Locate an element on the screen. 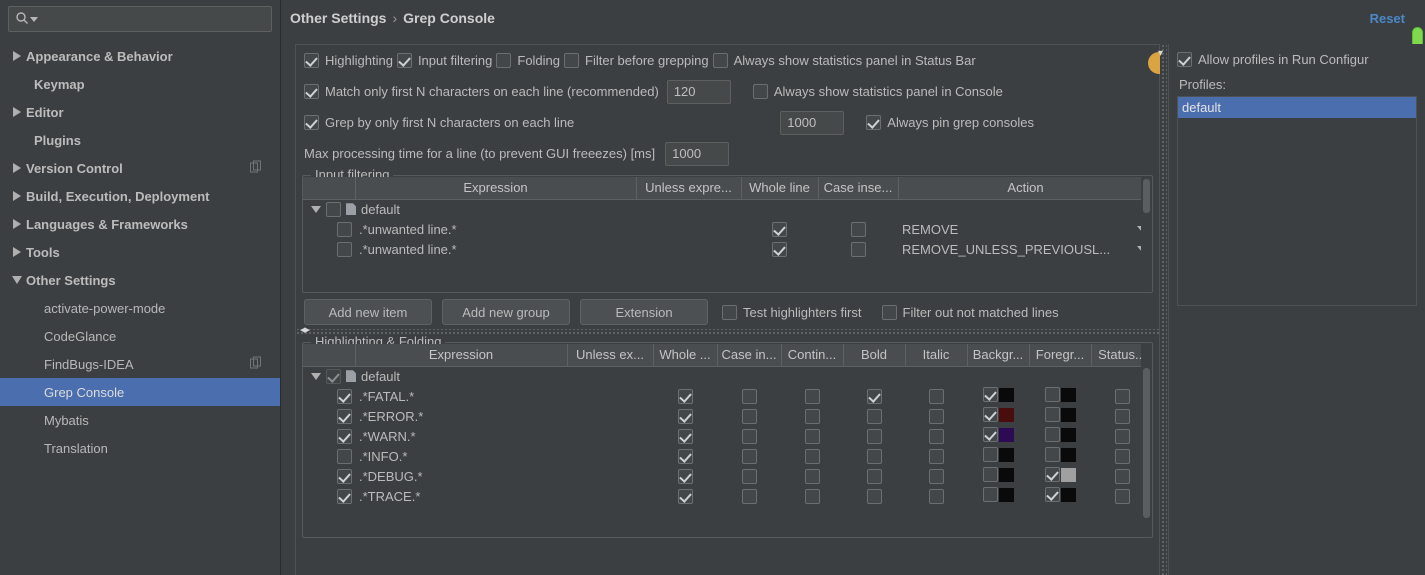 Image resolution: width=1425 pixels, height=575 pixels. match-first-n-checkbox is located at coordinates (311, 91).